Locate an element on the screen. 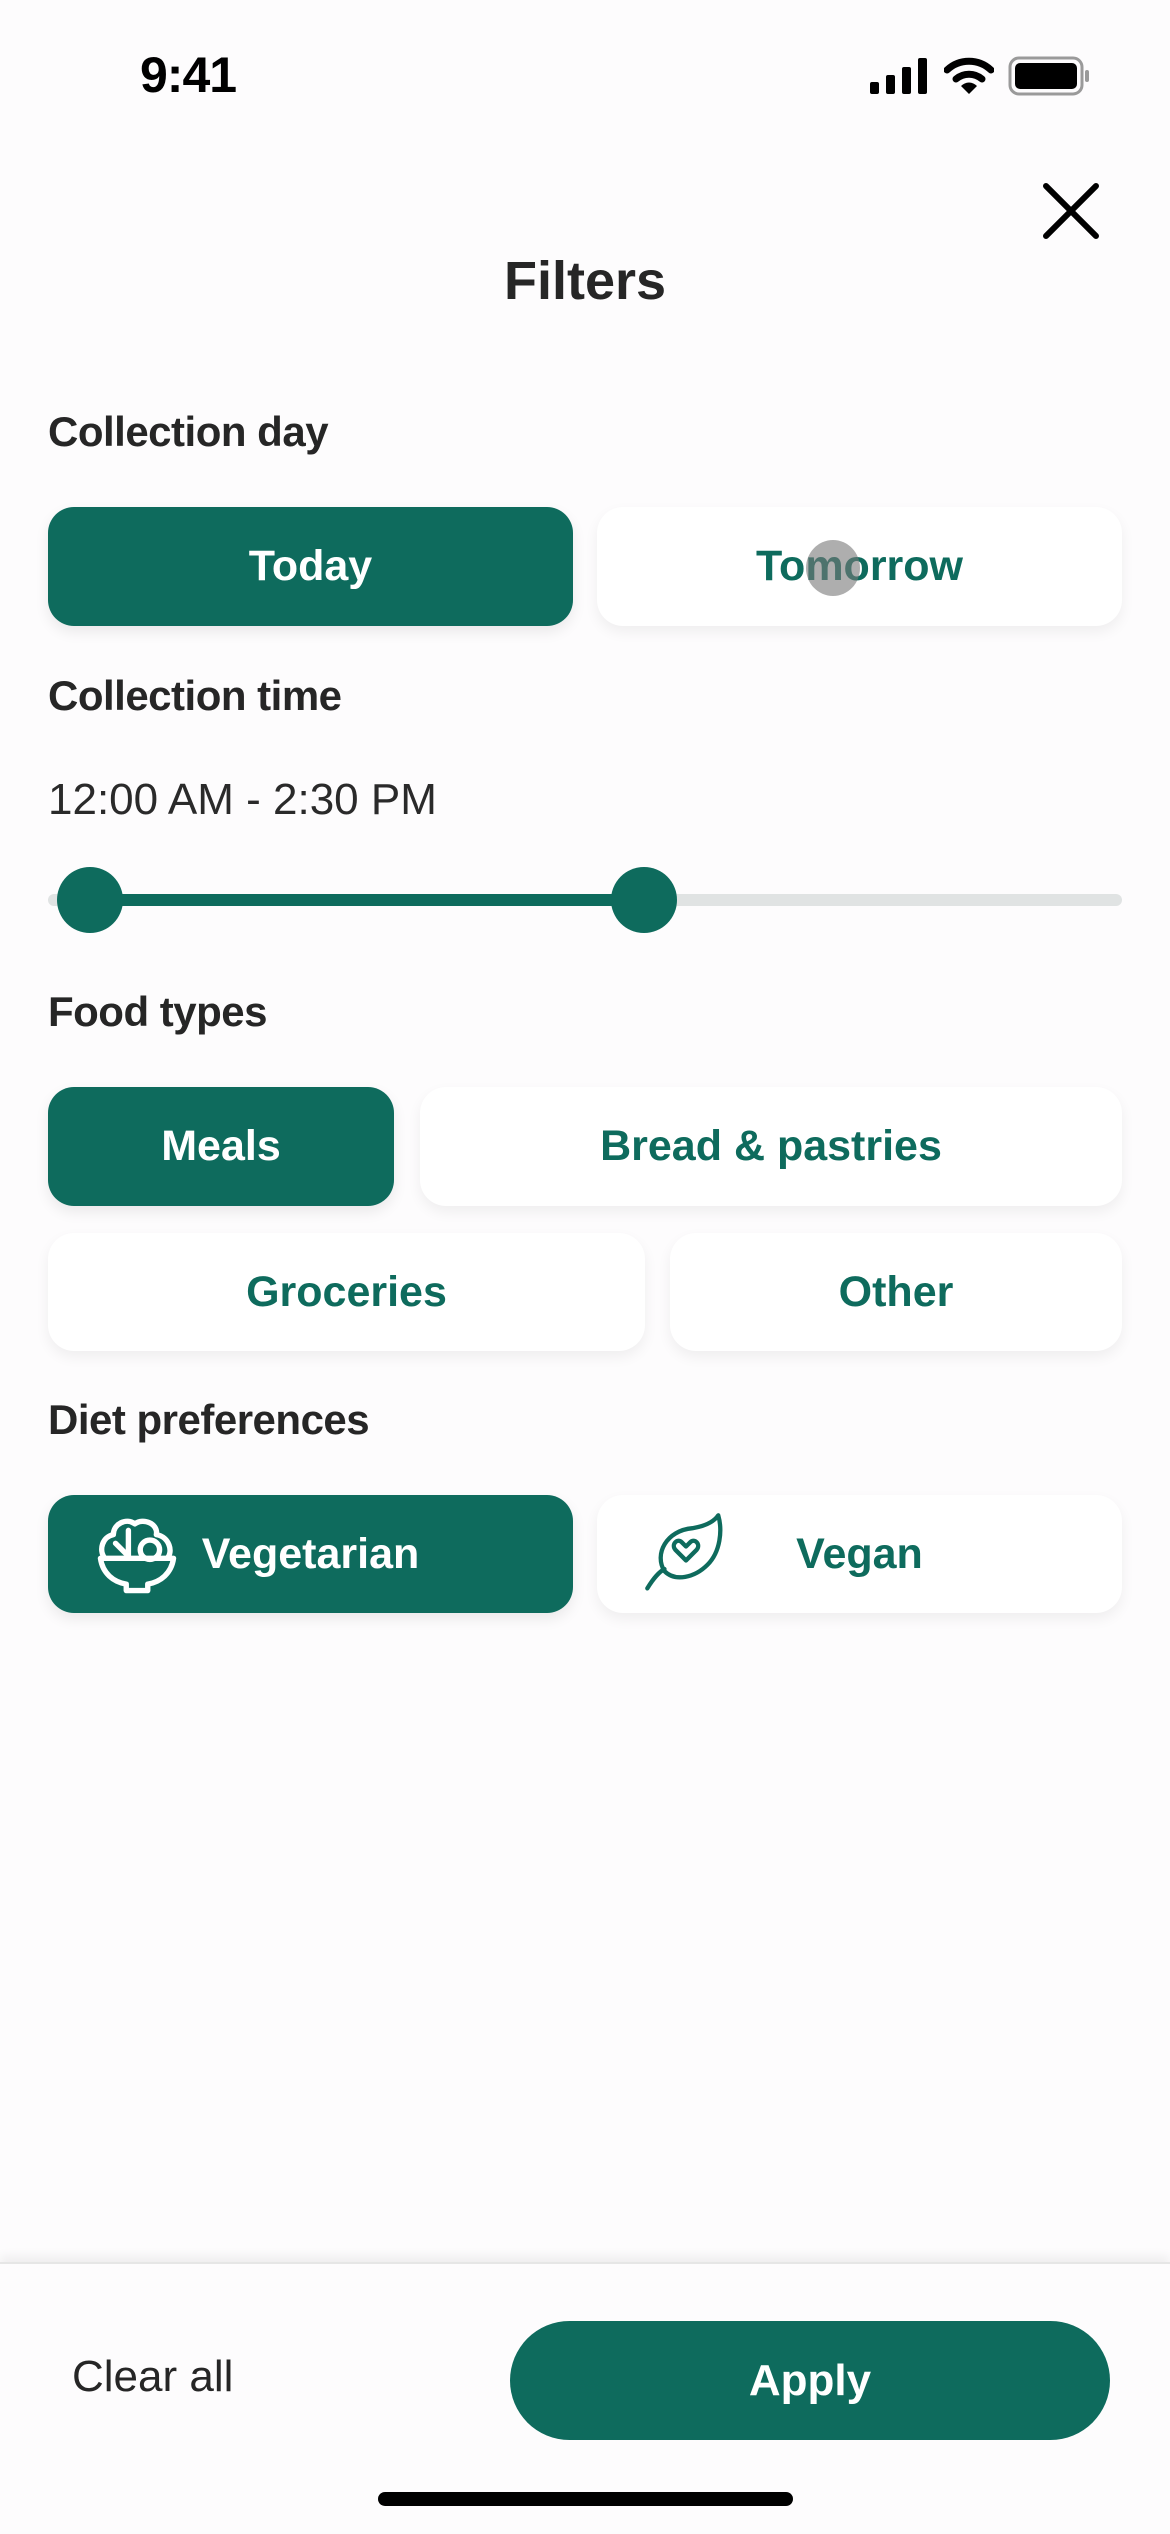 The width and height of the screenshot is (1170, 2534). leaf-heart-icon is located at coordinates (684, 1552).